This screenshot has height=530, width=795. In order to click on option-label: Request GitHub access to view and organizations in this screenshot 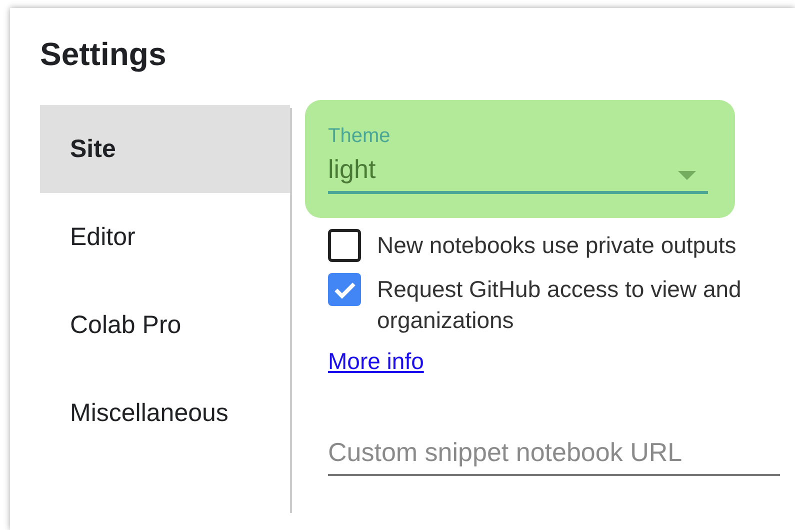, I will do `click(559, 305)`.